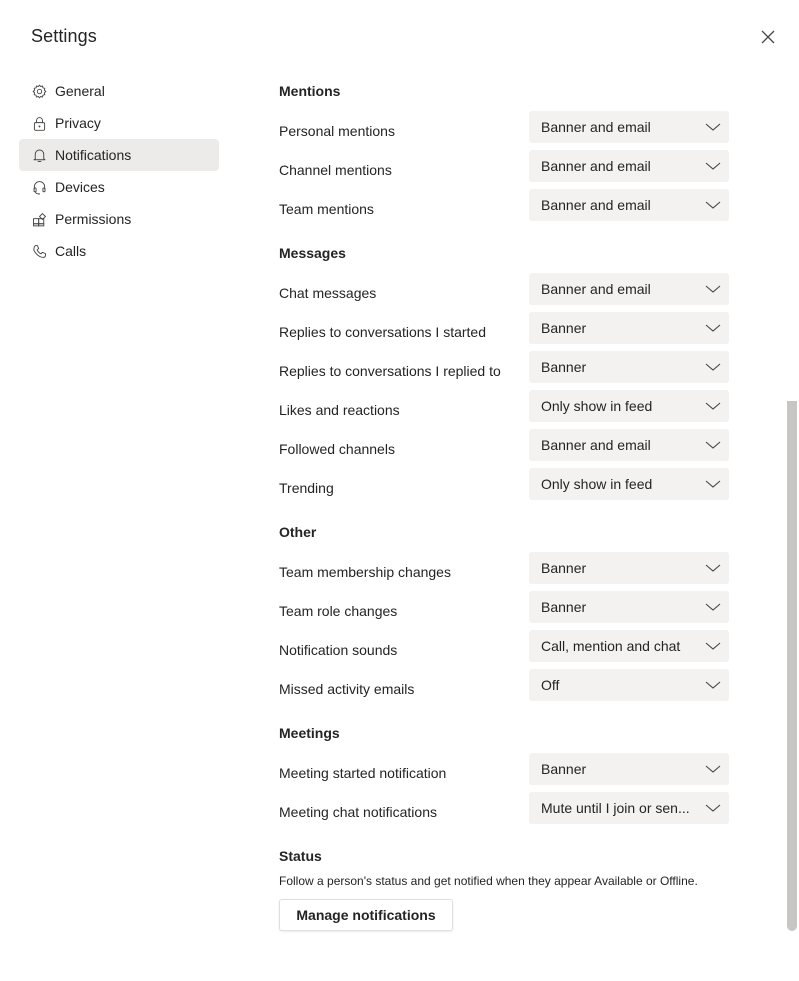  Describe the element at coordinates (300, 856) in the screenshot. I see `section-heading-status: Status` at that location.